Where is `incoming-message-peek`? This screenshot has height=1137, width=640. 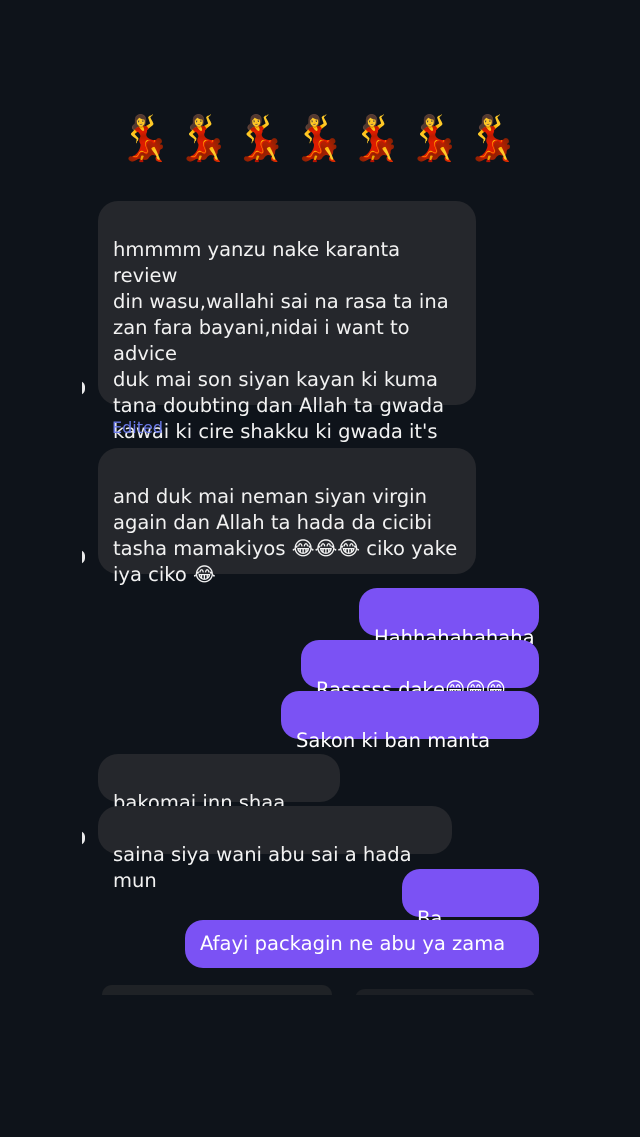
incoming-message-peek is located at coordinates (217, 990).